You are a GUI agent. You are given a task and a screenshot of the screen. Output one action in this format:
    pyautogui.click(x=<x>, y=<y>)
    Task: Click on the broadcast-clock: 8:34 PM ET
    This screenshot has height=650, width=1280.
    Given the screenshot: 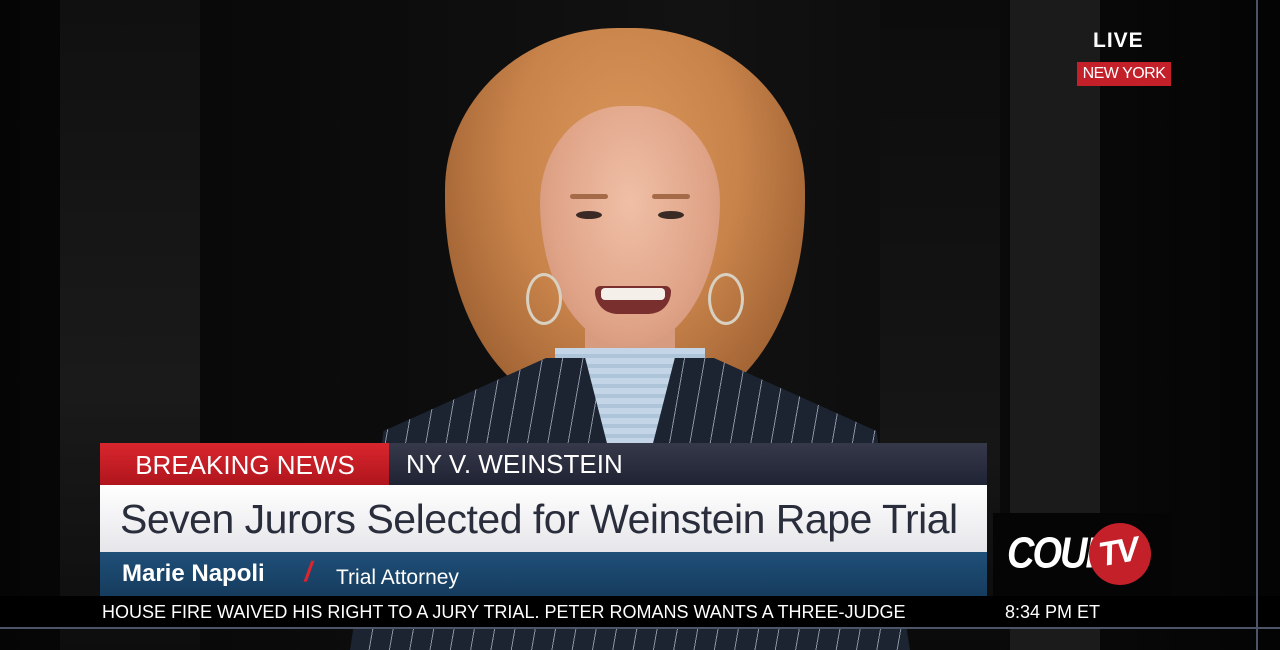 What is the action you would take?
    pyautogui.click(x=1053, y=612)
    